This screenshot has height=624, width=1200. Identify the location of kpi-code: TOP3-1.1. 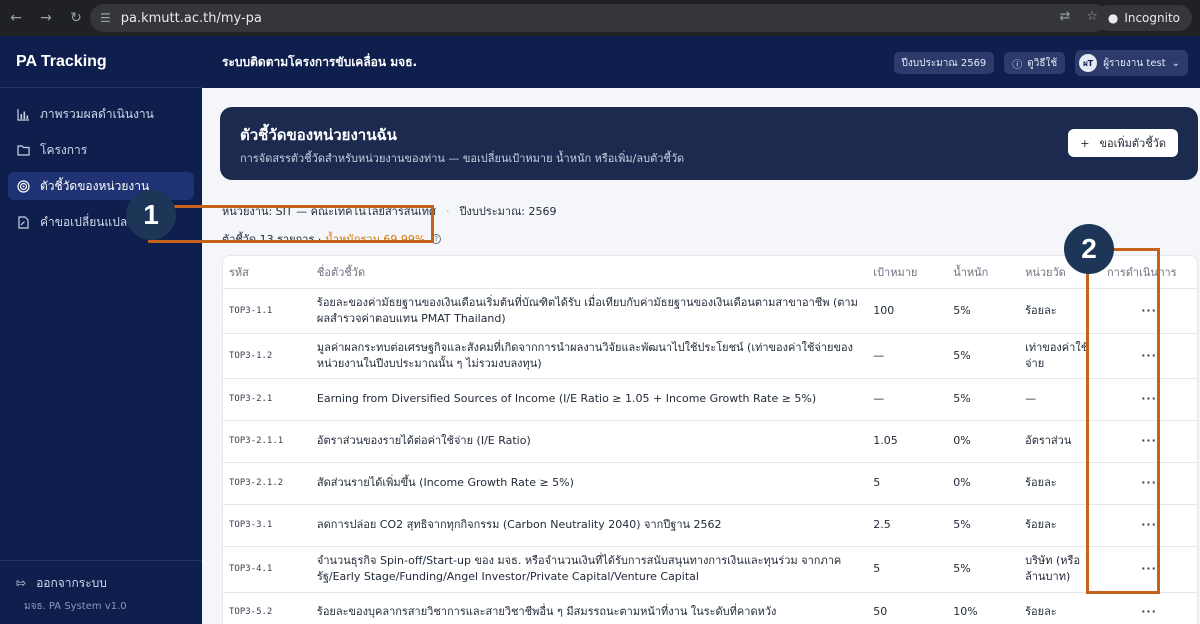
(267, 311).